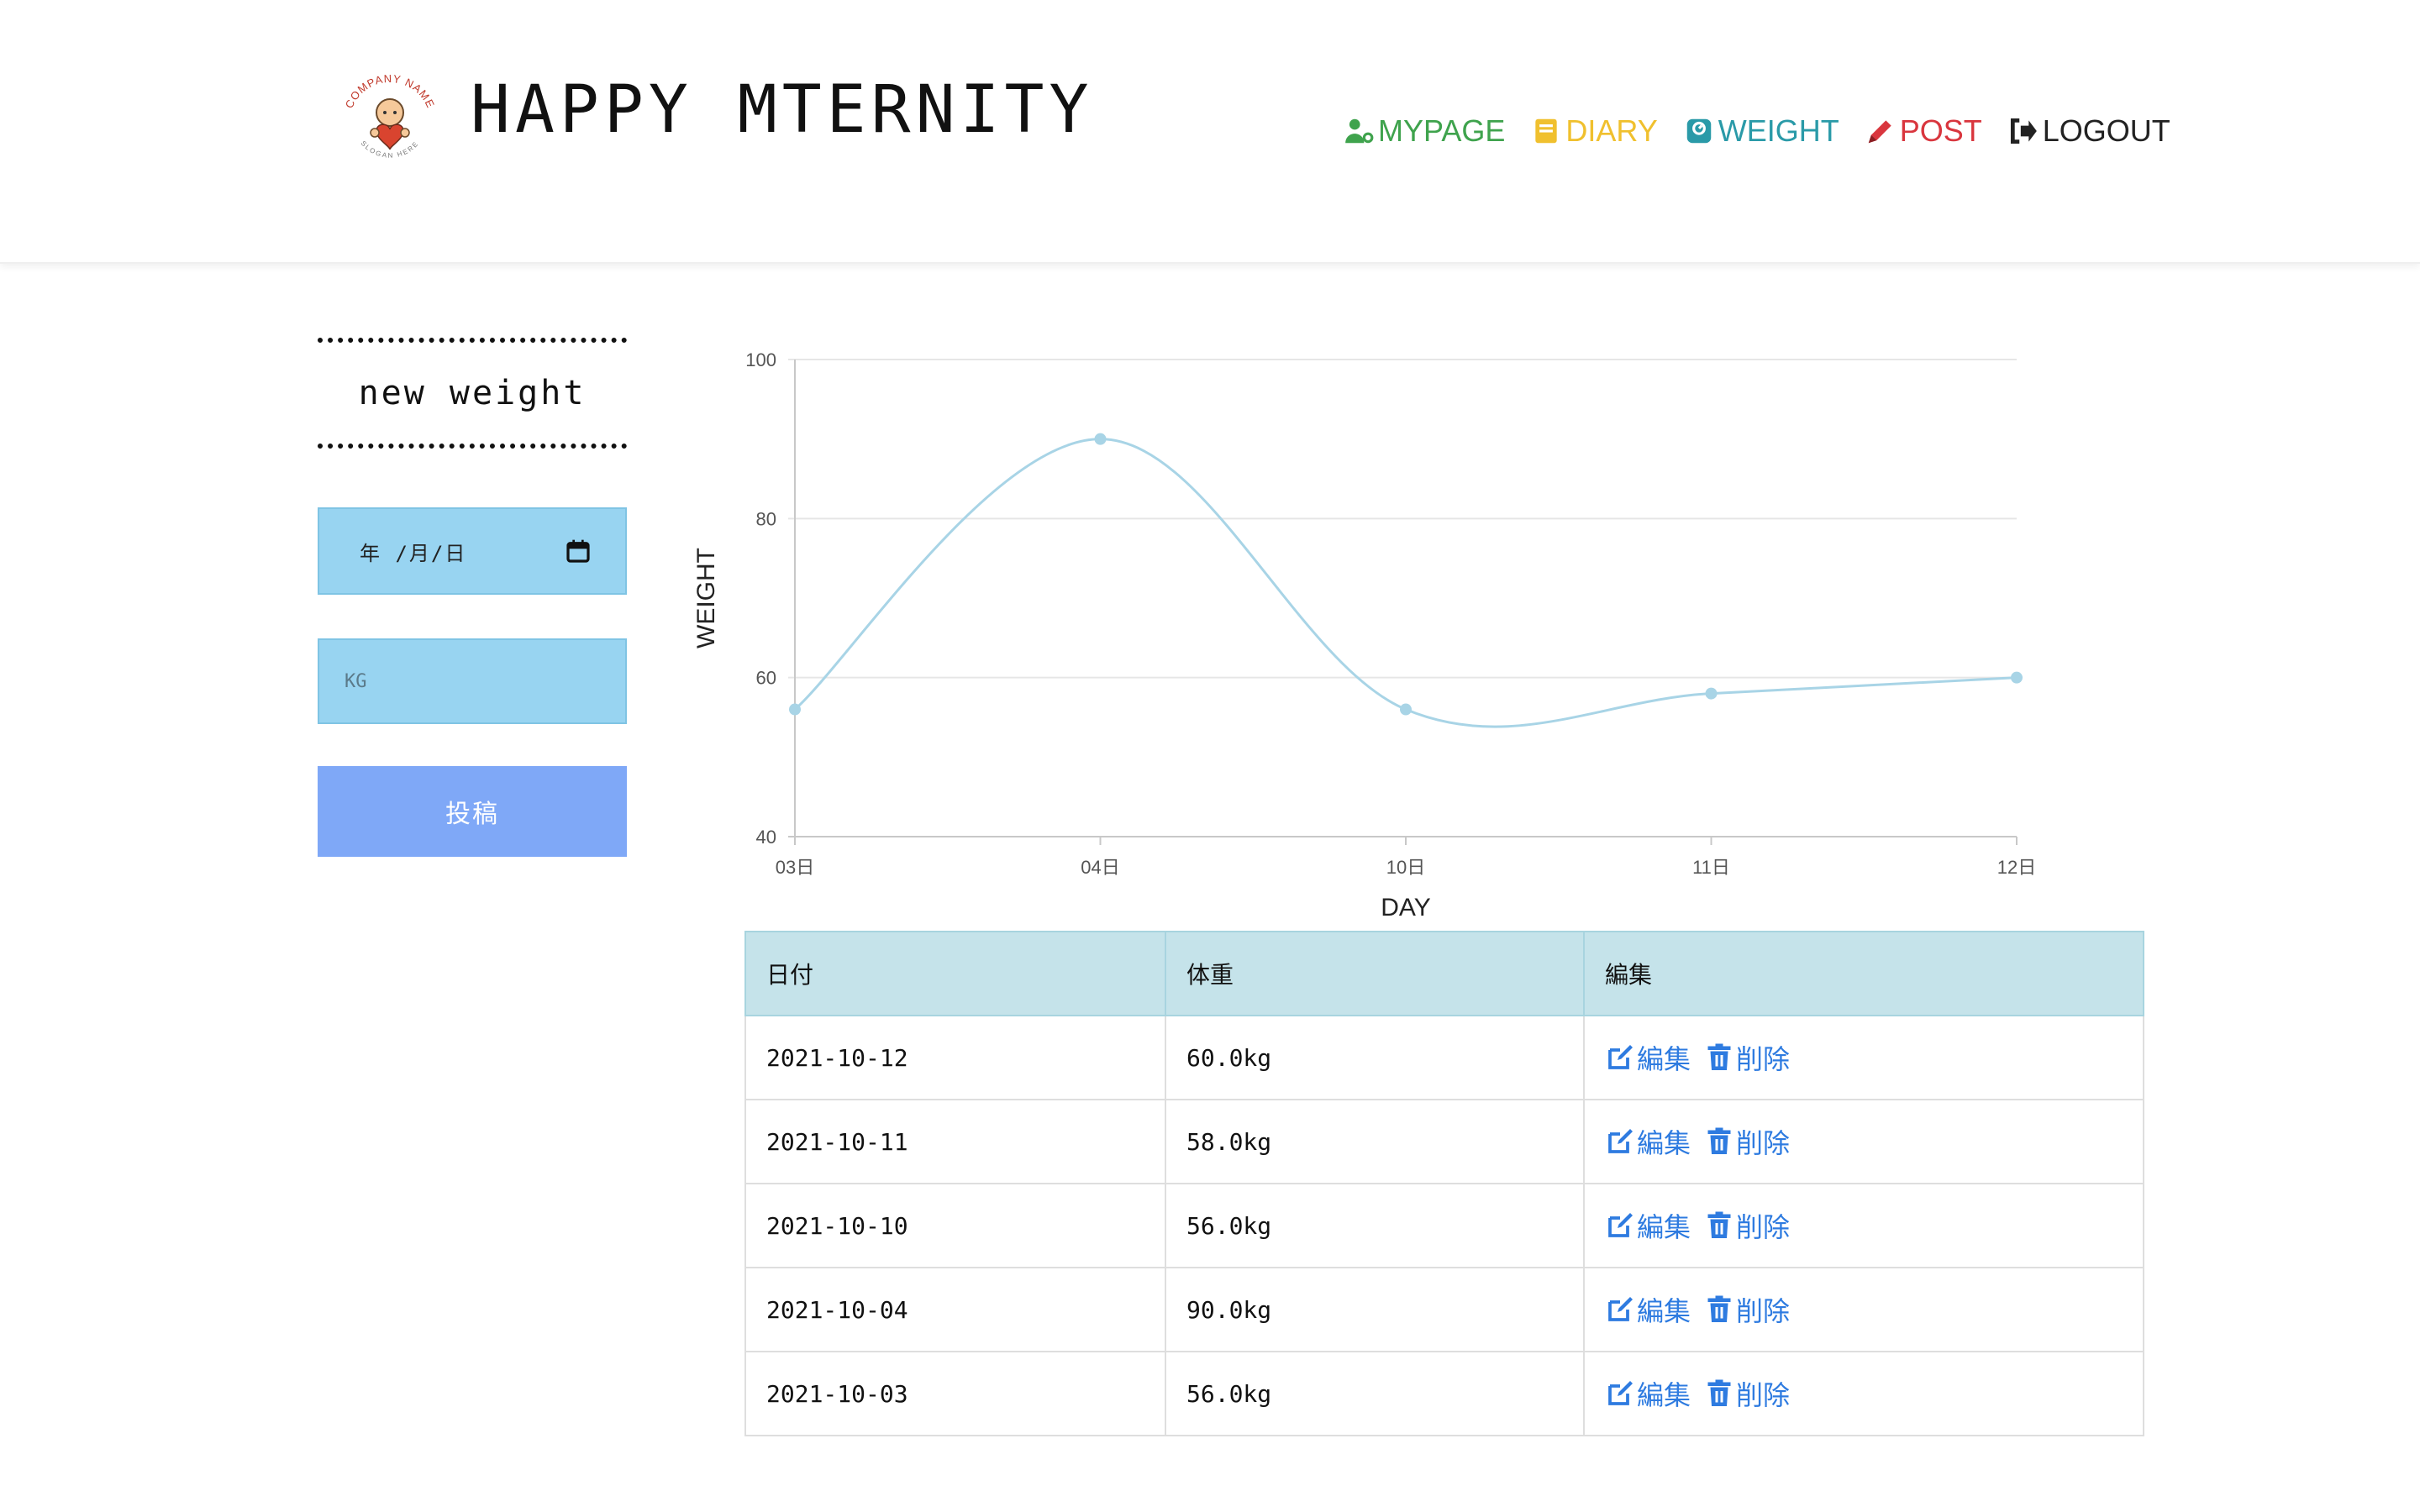  Describe the element at coordinates (578, 551) in the screenshot. I see `calendar-icon` at that location.